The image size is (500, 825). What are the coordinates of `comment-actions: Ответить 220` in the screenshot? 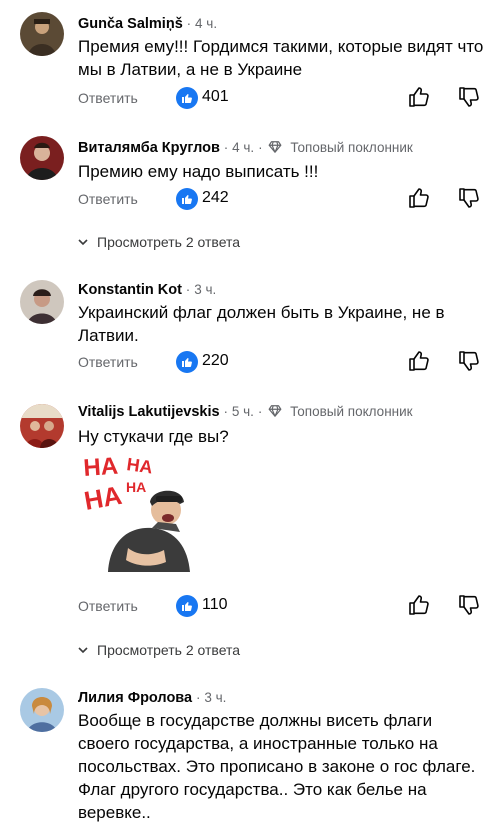 It's located at (283, 363).